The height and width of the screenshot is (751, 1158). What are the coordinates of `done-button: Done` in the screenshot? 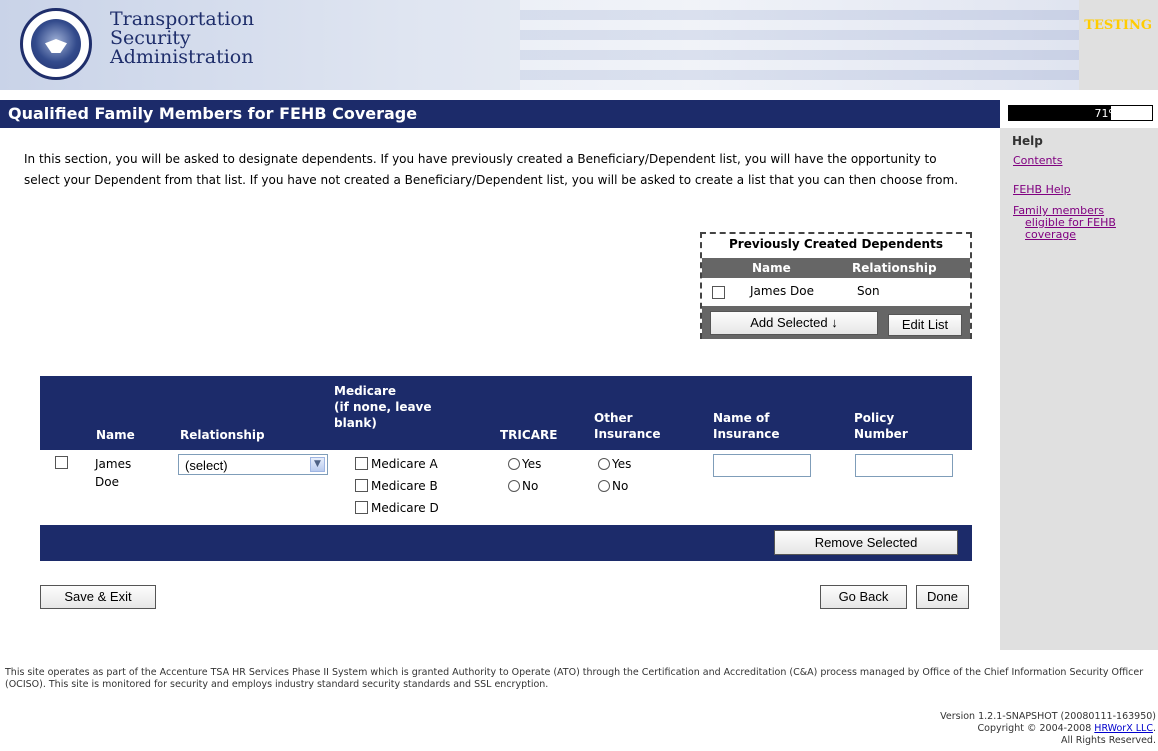 It's located at (942, 597).